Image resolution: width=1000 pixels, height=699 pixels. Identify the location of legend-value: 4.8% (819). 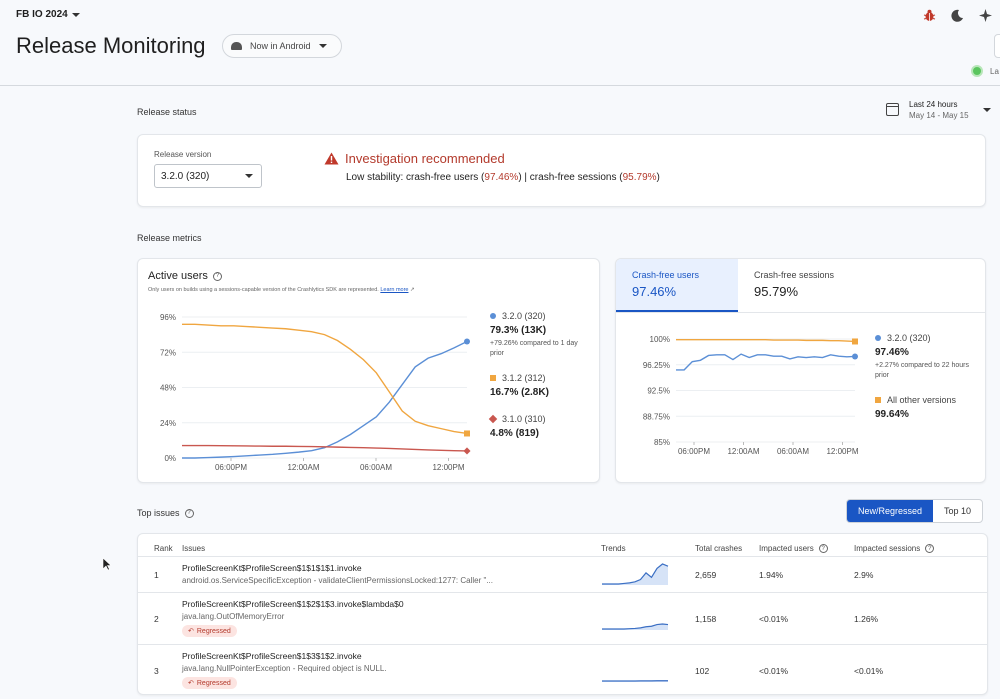
(514, 433).